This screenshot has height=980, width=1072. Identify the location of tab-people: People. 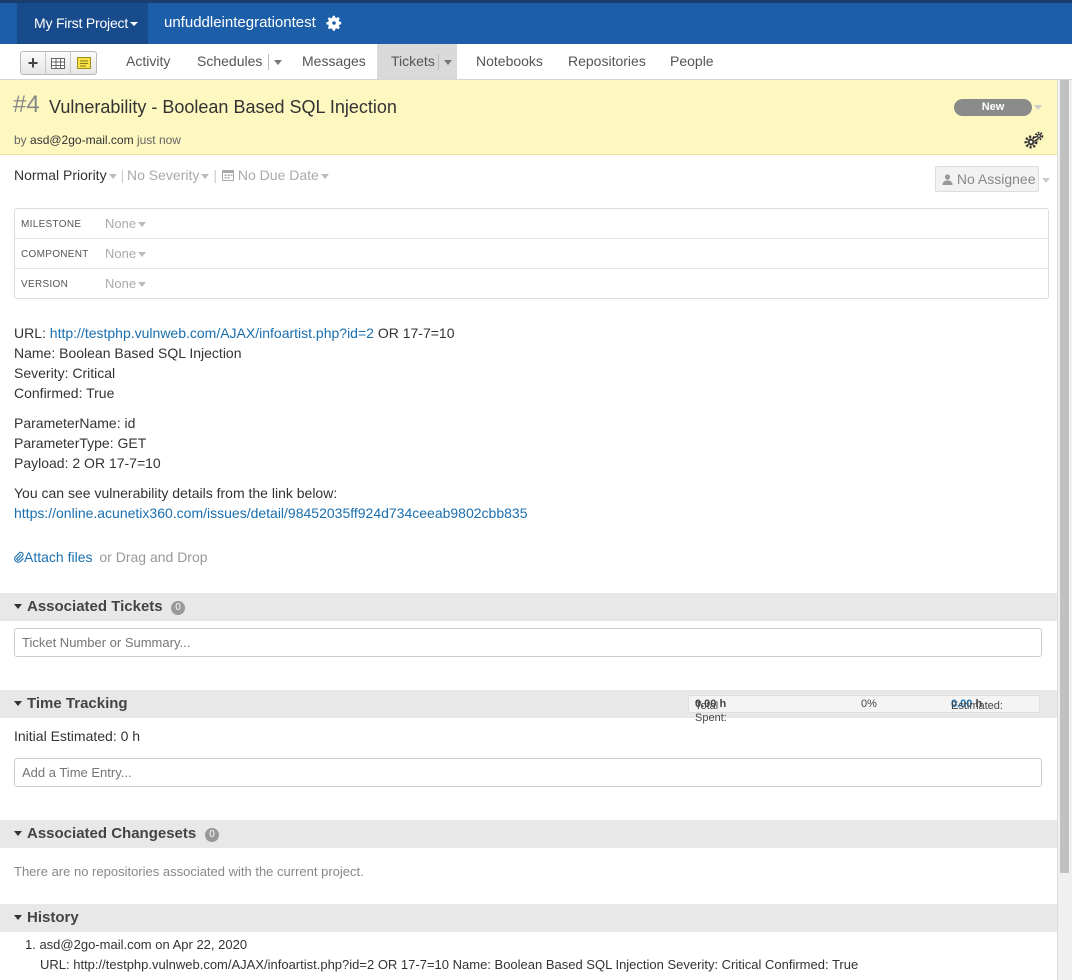
(692, 61).